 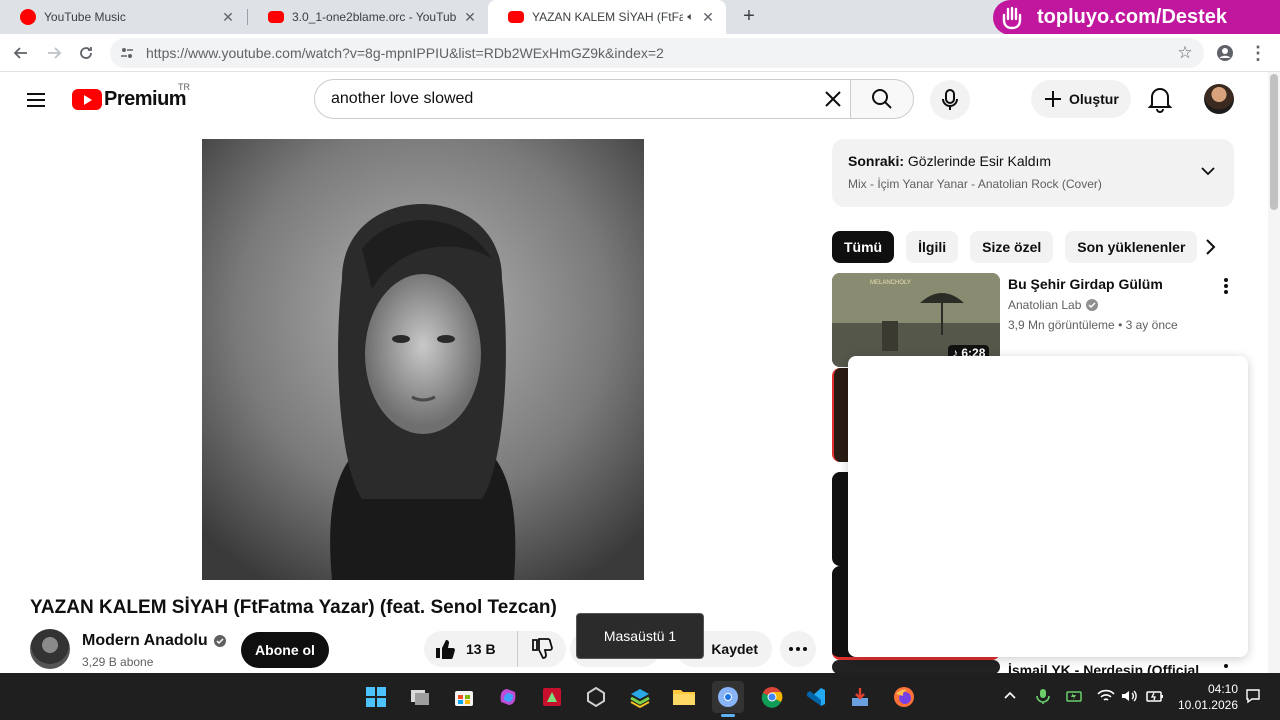 I want to click on browser-tab-yazan-kalem: YAZAN KALEM SİYAH (FtFatma 🔈︎ ✕, so click(x=607, y=17).